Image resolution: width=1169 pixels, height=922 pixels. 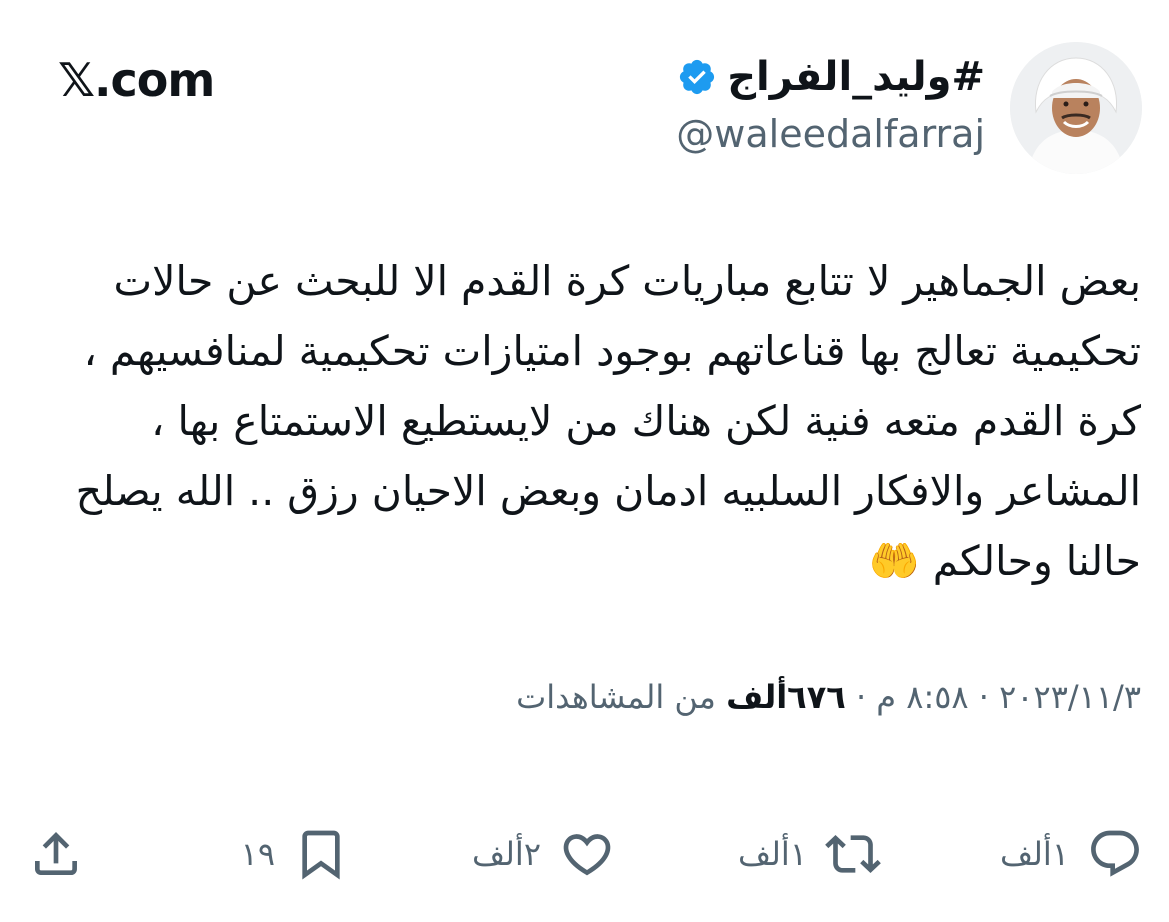 I want to click on avatar-image, so click(x=1076, y=108).